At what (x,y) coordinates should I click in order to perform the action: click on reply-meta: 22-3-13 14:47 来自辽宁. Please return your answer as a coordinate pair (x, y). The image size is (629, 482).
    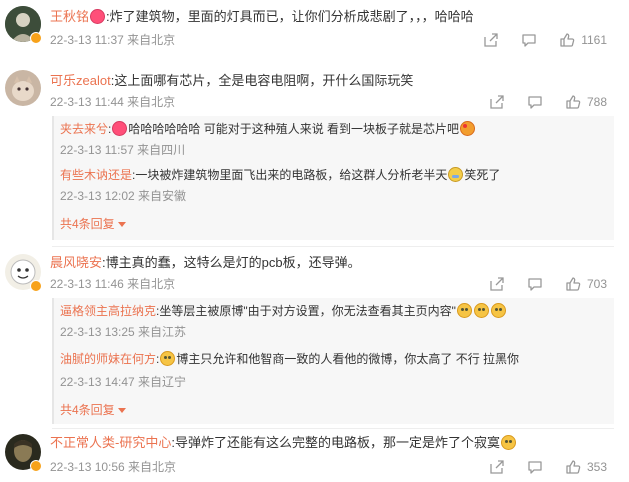
    Looking at the image, I should click on (123, 382).